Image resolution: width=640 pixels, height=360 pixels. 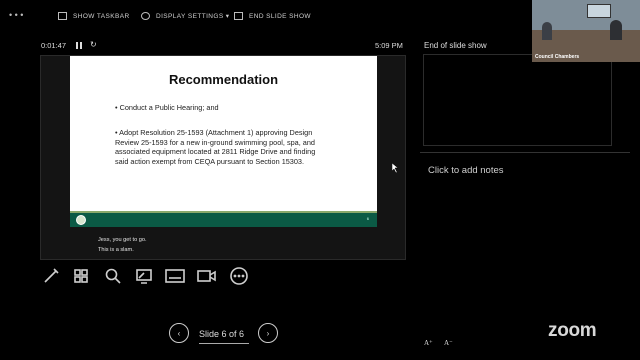 I want to click on notes-area: Click to add notes, so click(x=466, y=170).